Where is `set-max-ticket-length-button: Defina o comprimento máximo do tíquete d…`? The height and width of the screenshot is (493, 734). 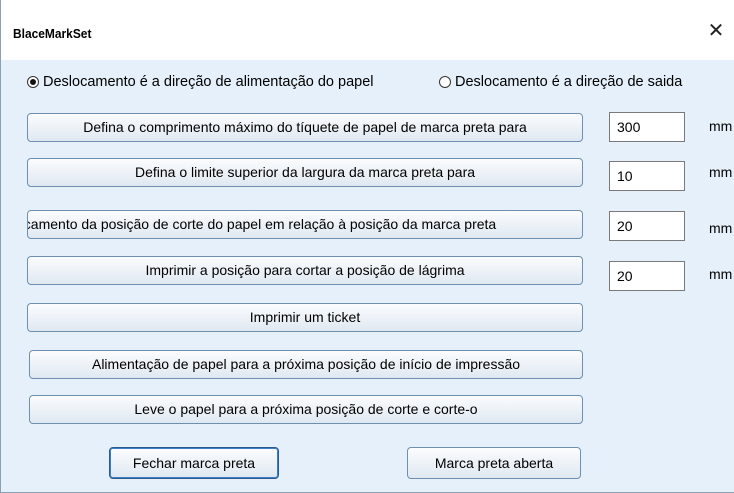 set-max-ticket-length-button: Defina o comprimento máximo do tíquete d… is located at coordinates (305, 127).